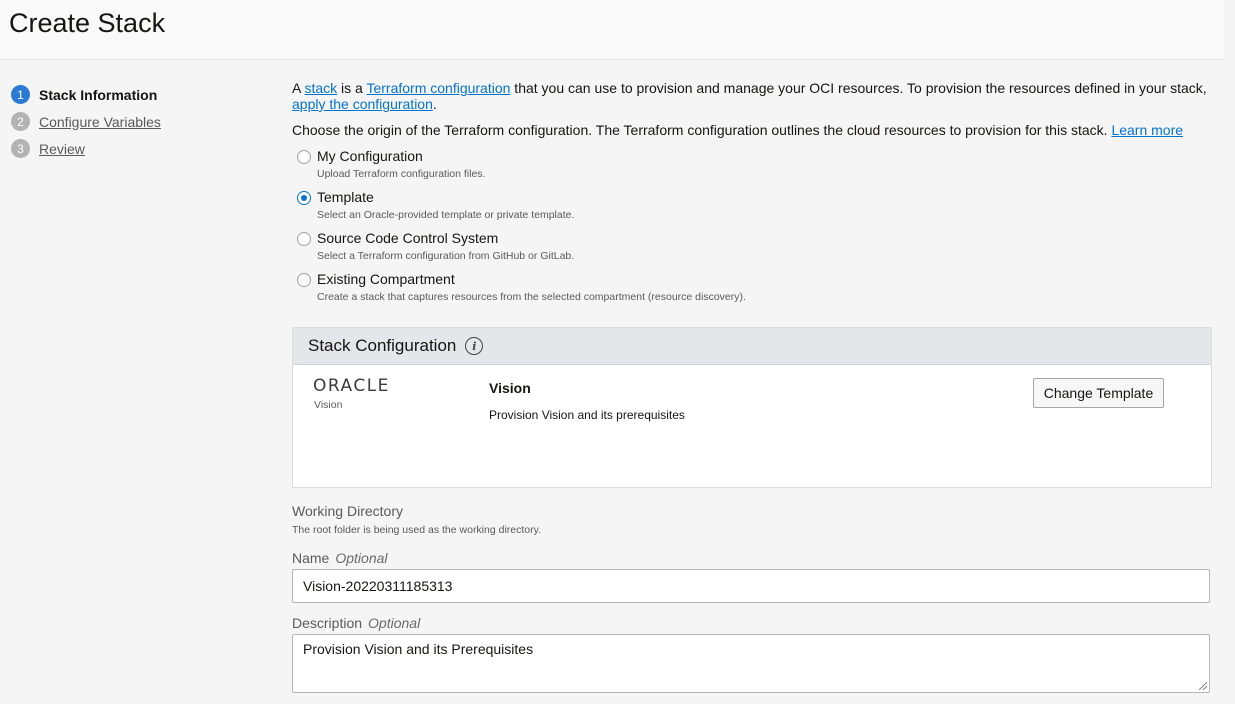 The width and height of the screenshot is (1235, 704). What do you see at coordinates (20, 148) in the screenshot?
I see `step-number: 3` at bounding box center [20, 148].